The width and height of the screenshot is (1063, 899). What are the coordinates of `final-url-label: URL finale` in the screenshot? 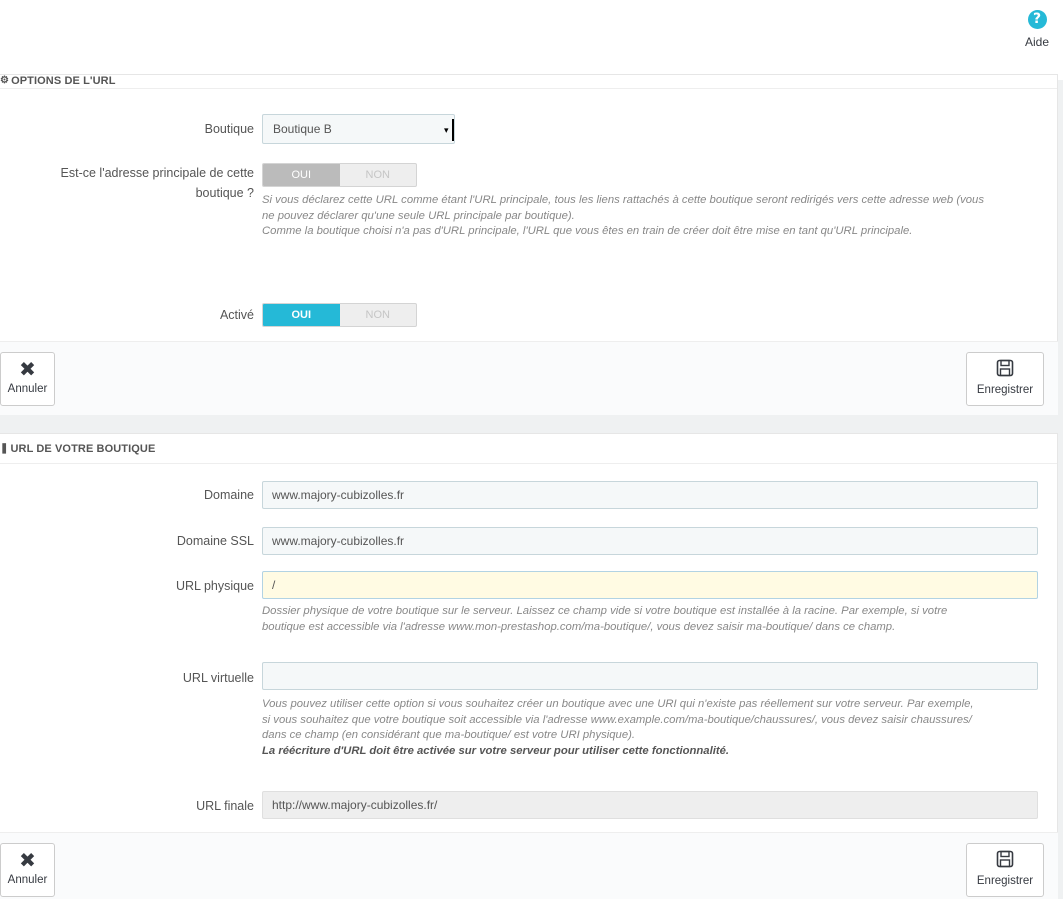 It's located at (225, 806).